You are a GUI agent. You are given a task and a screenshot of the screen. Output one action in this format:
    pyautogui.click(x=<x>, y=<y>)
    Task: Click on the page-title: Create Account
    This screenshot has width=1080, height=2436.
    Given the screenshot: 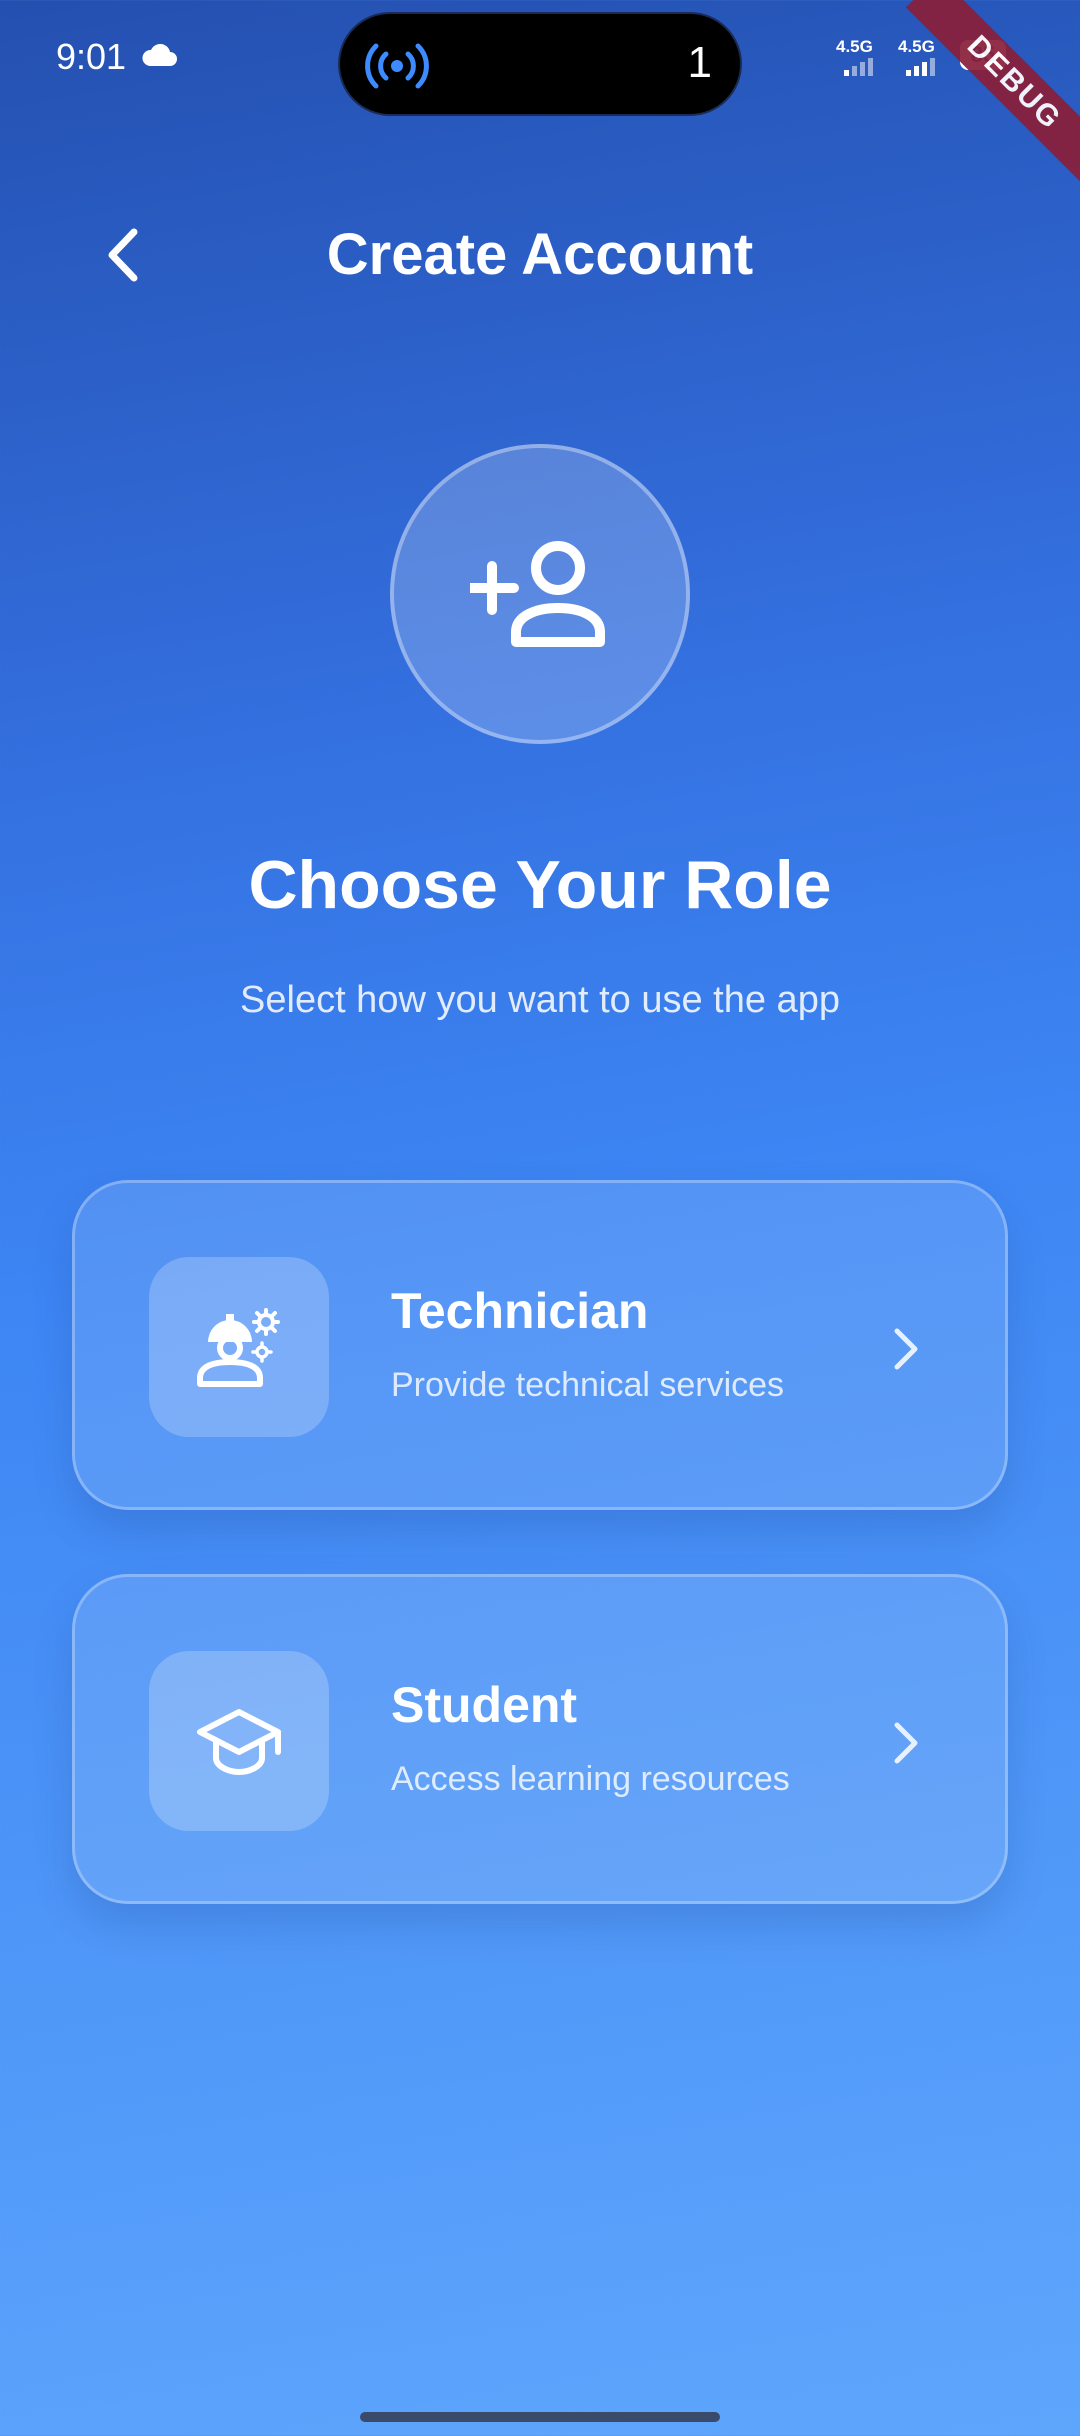 What is the action you would take?
    pyautogui.click(x=540, y=254)
    